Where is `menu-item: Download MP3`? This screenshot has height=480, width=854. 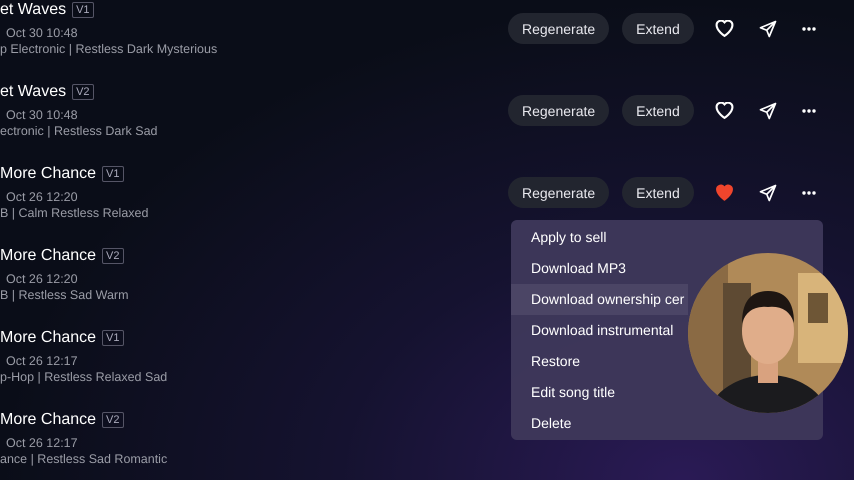
menu-item: Download MP3 is located at coordinates (599, 268).